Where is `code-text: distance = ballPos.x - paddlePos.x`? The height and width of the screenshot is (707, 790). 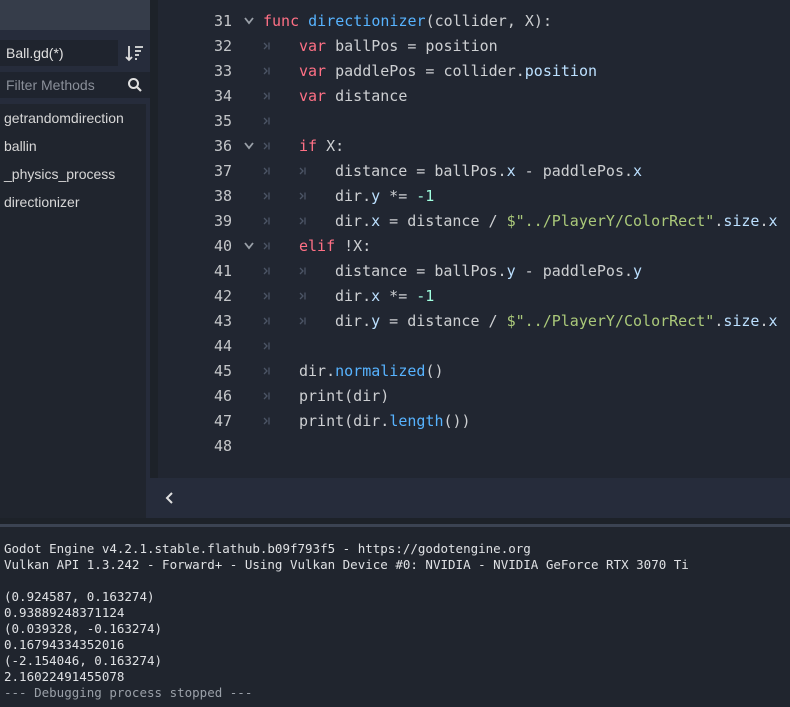
code-text: distance = ballPos.x - paddlePos.x is located at coordinates (489, 171).